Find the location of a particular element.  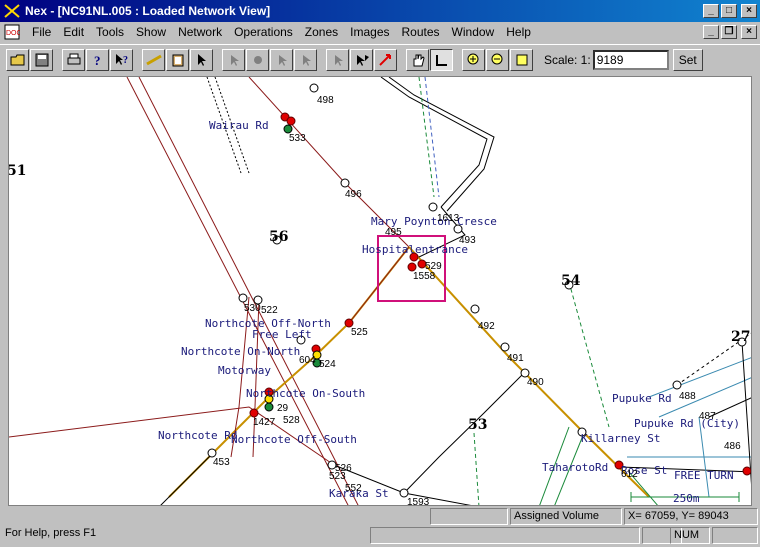

svg-text: DOC is located at coordinates (13, 33).